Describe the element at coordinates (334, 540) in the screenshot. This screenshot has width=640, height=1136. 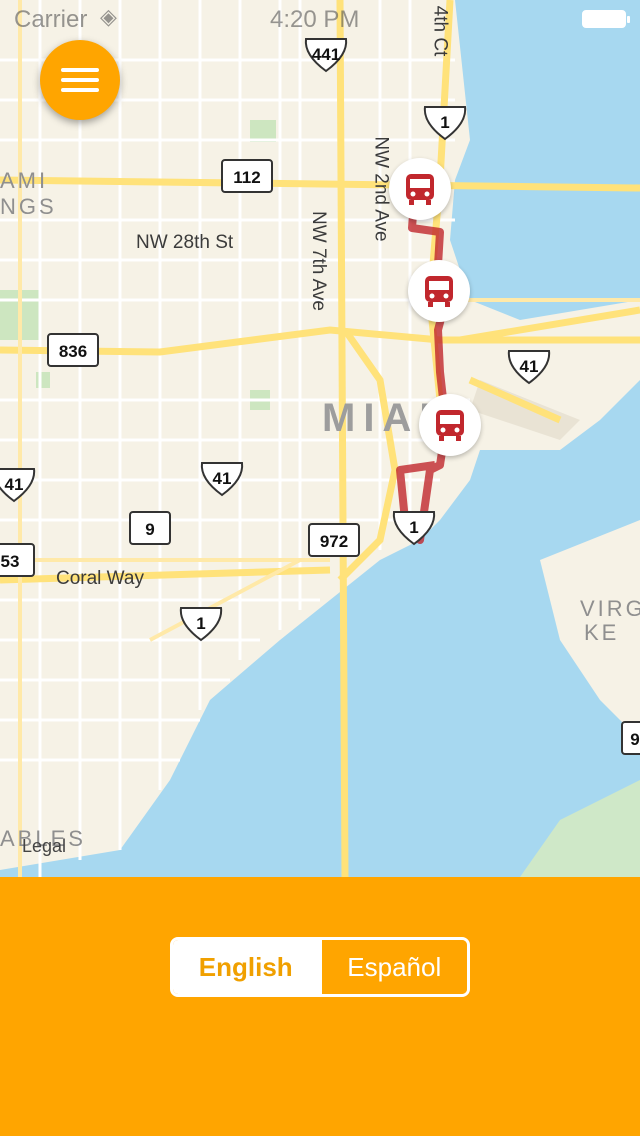
I see `route-shield: 972` at that location.